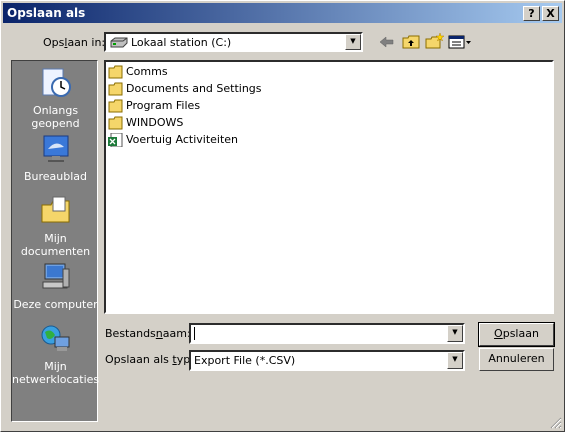  What do you see at coordinates (455, 333) in the screenshot?
I see `filename-dropdown-arrow: ▼` at bounding box center [455, 333].